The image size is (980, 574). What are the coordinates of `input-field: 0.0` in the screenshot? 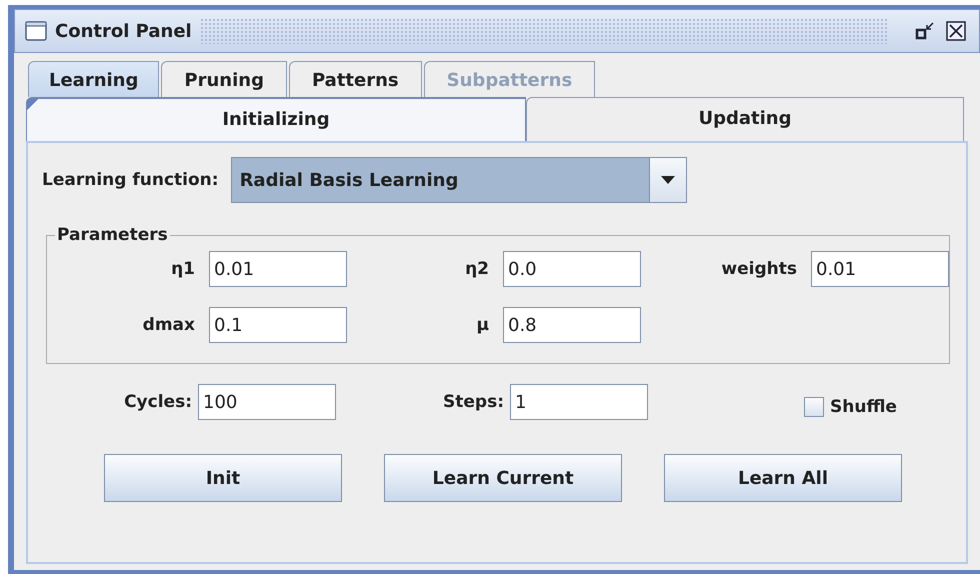 It's located at (572, 269).